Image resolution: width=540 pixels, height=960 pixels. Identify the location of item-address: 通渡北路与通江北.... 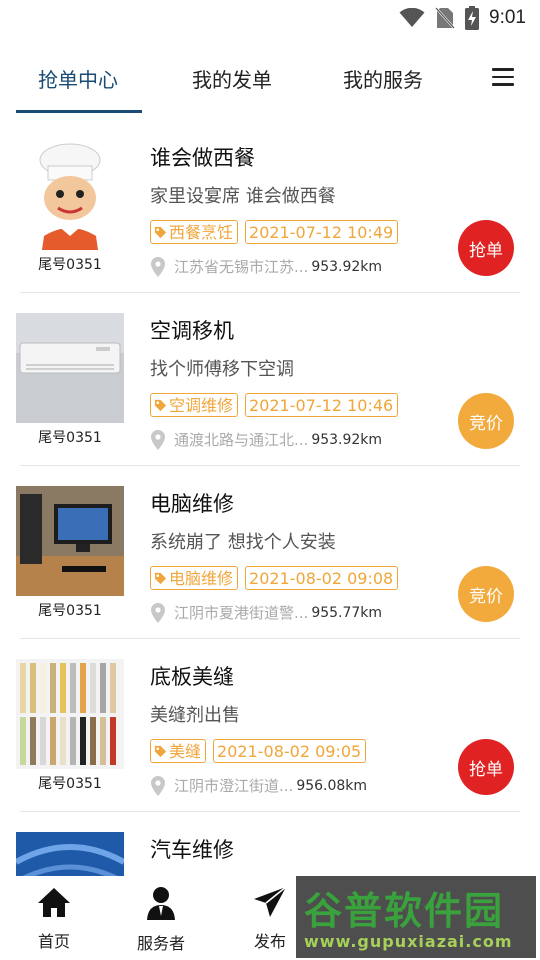
(241, 440).